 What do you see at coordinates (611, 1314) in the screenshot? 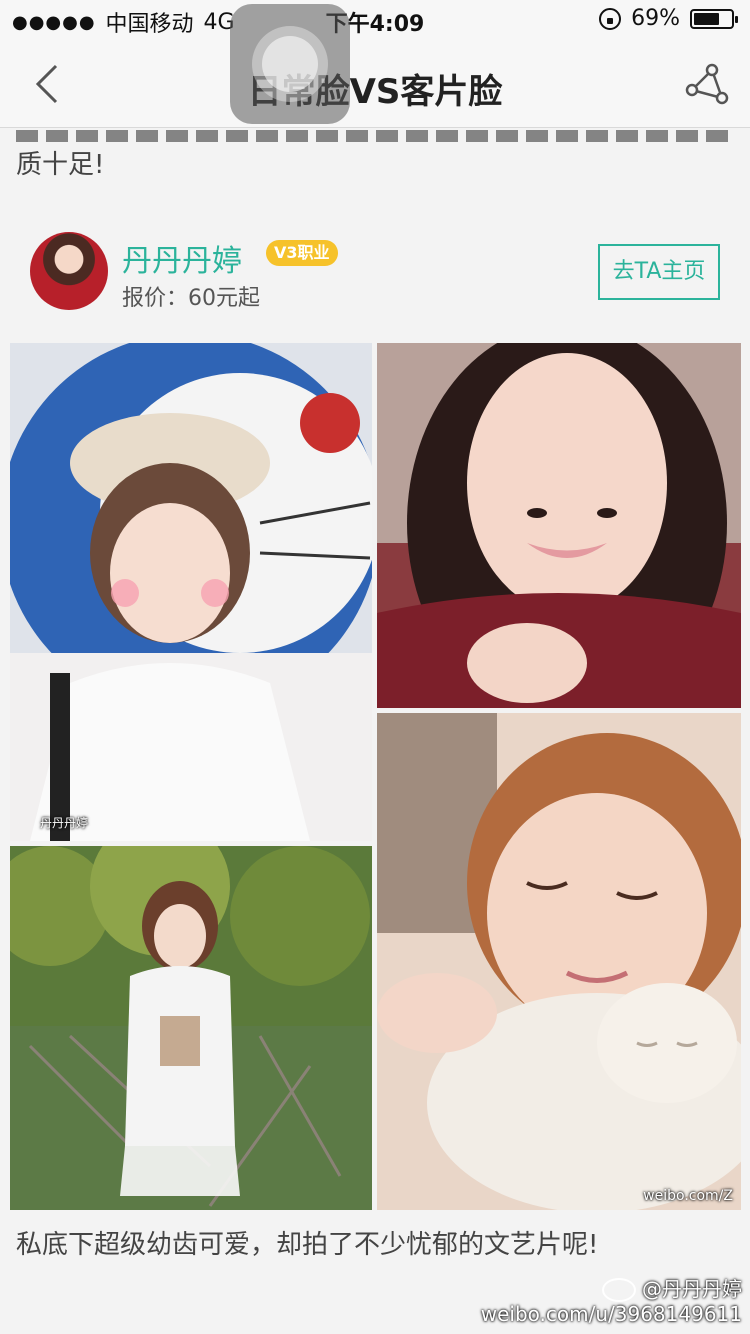
I see `watermark-url: weibo.com/u/3968149611` at bounding box center [611, 1314].